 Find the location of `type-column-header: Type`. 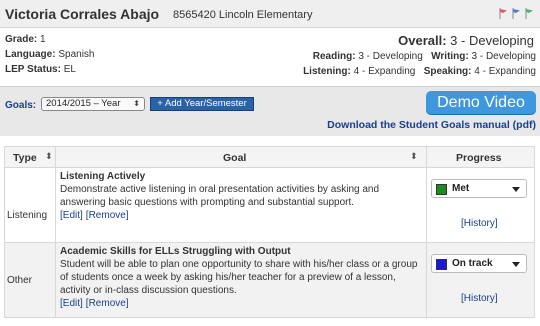

type-column-header: Type is located at coordinates (25, 158).